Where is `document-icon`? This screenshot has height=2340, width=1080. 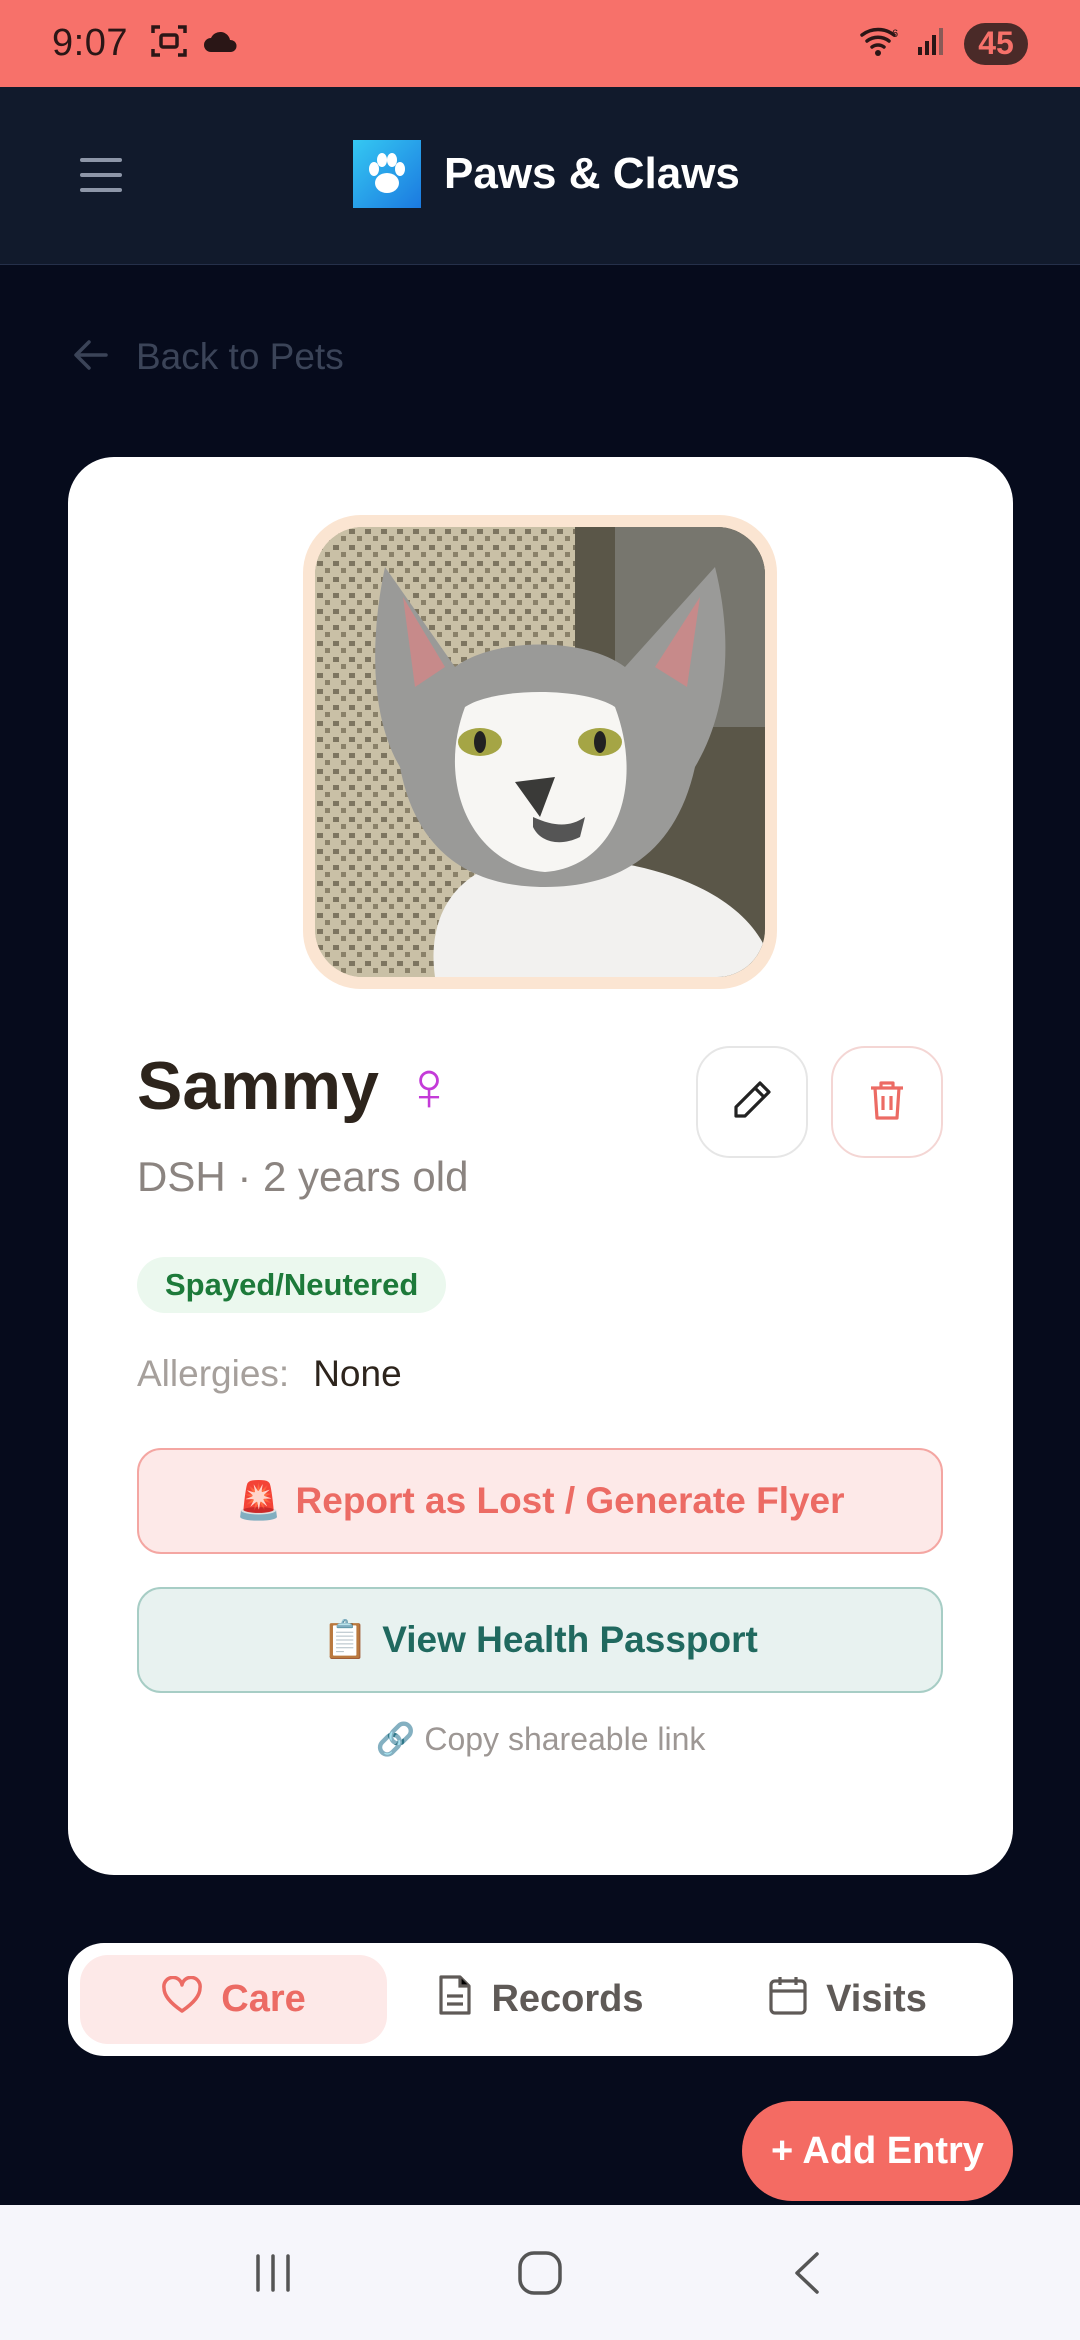
document-icon is located at coordinates (455, 2000).